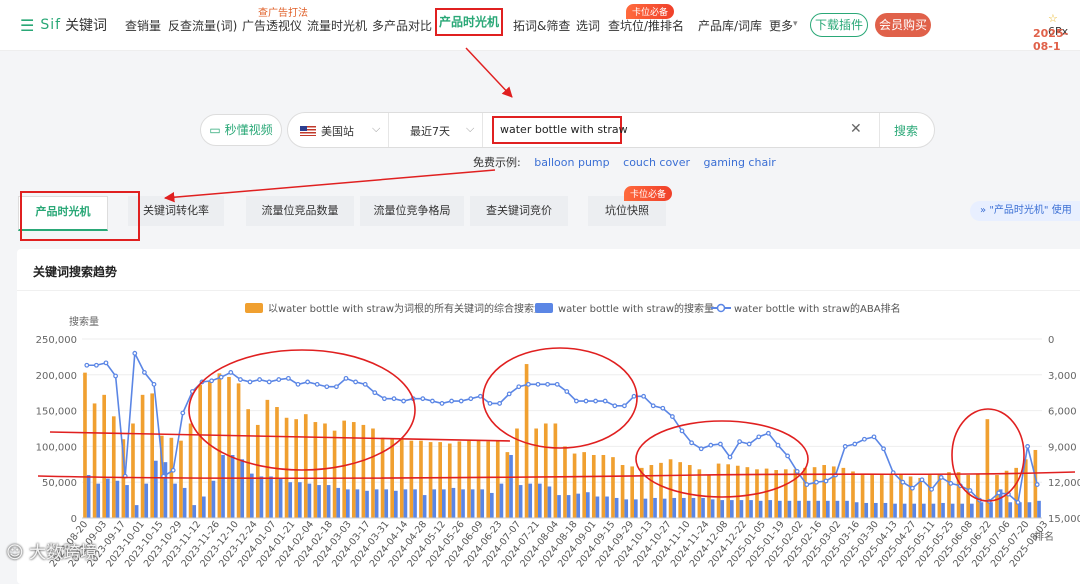 The width and height of the screenshot is (1080, 584). Describe the element at coordinates (59, 483) in the screenshot. I see `y-tick-label: 50,000` at that location.